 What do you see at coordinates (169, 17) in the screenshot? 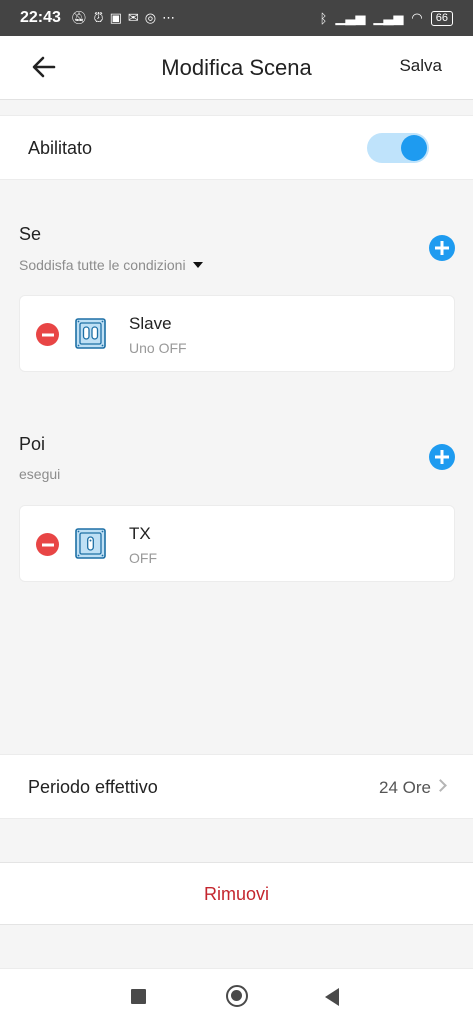
I see `more-icon: ⋯` at bounding box center [169, 17].